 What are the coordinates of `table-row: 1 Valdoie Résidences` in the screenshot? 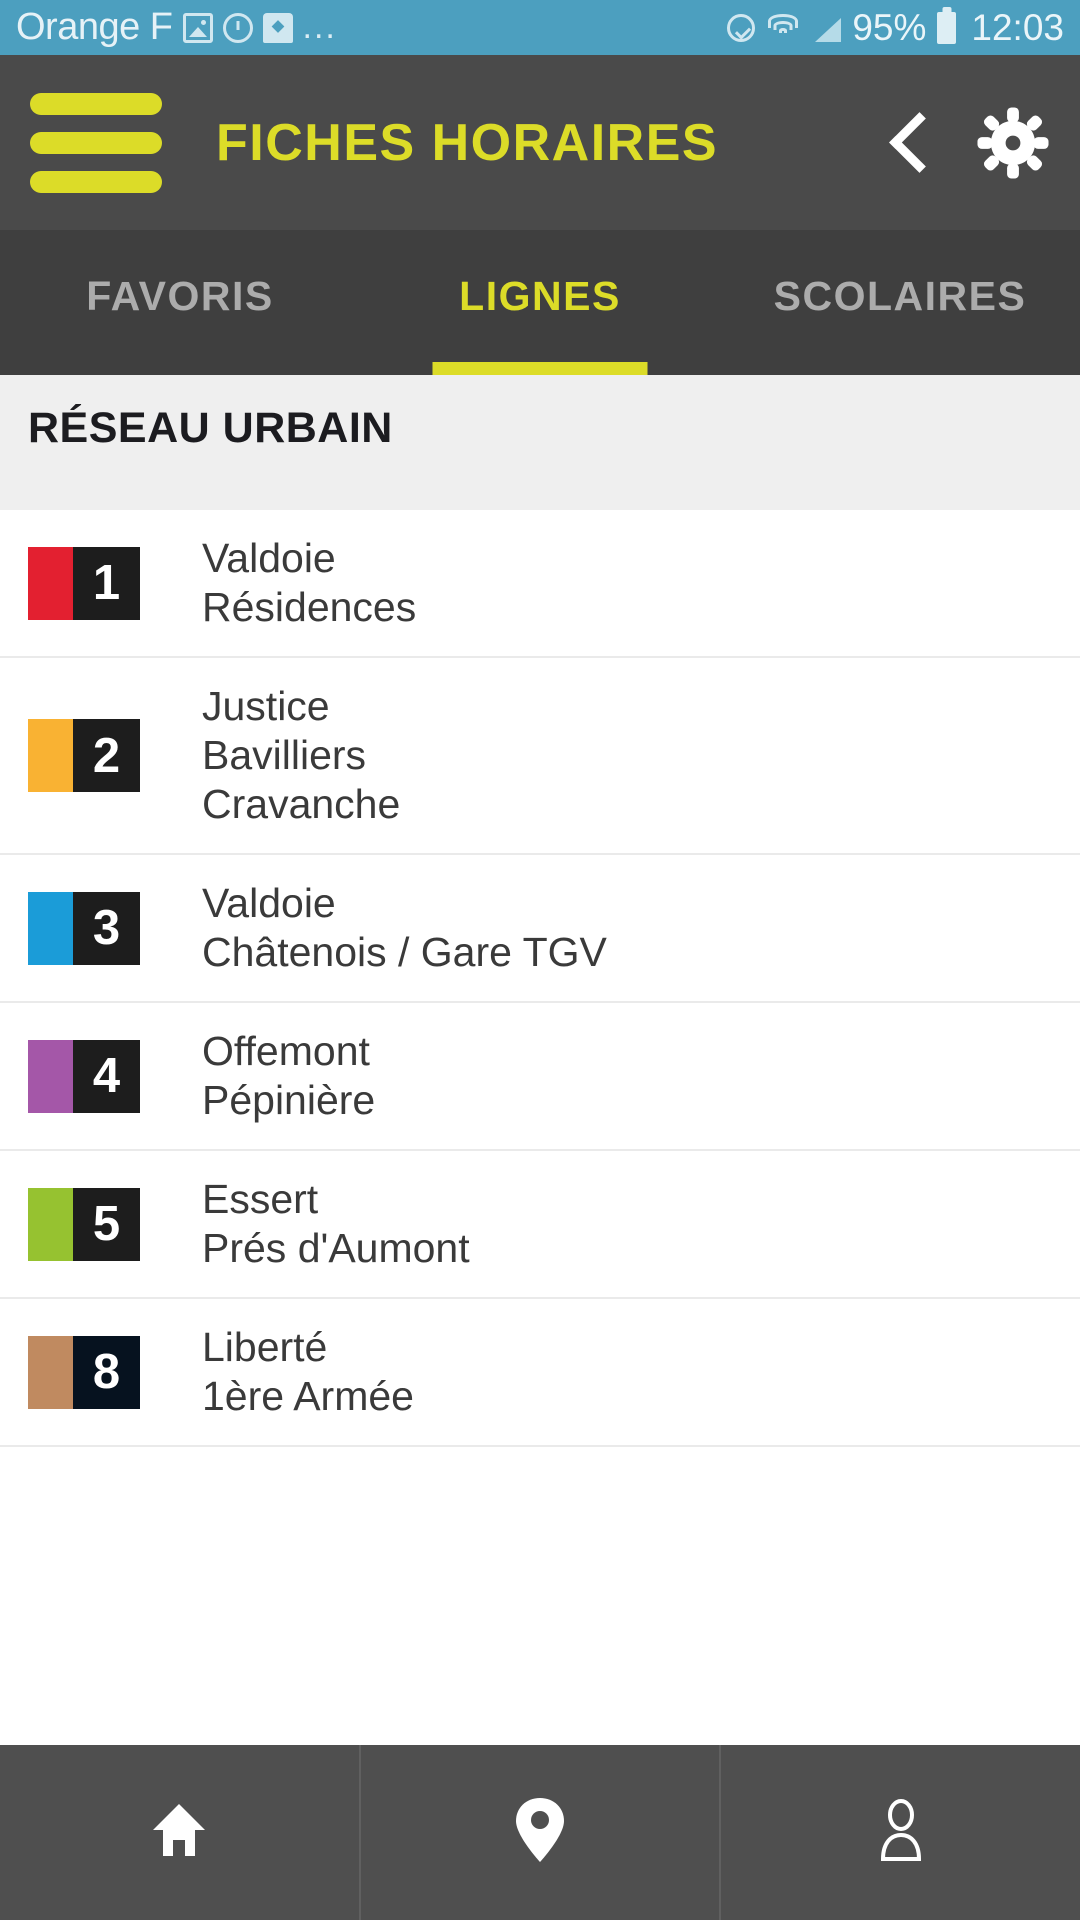 It's located at (540, 584).